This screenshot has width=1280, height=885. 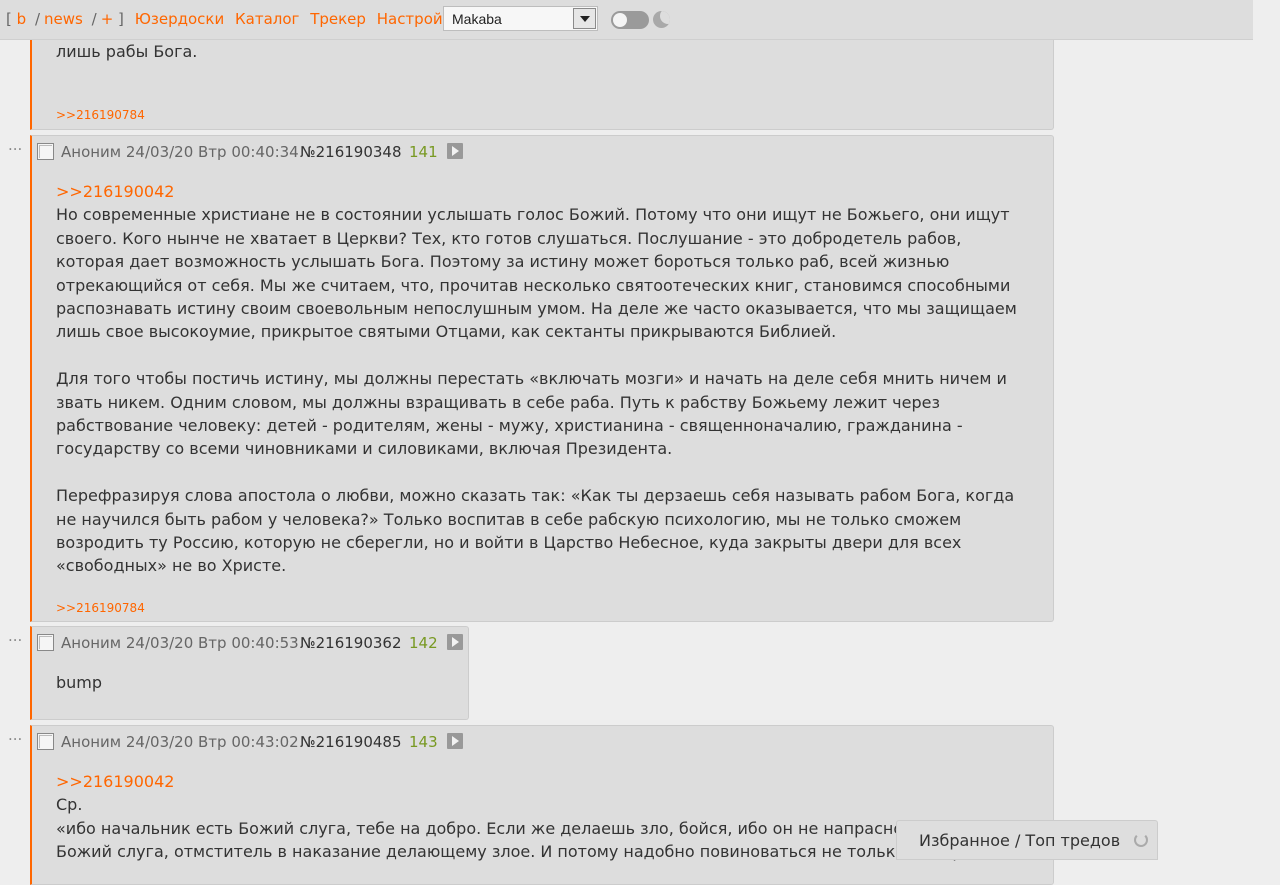 I want to click on post-text: лишь рабы Бога., so click(x=544, y=51).